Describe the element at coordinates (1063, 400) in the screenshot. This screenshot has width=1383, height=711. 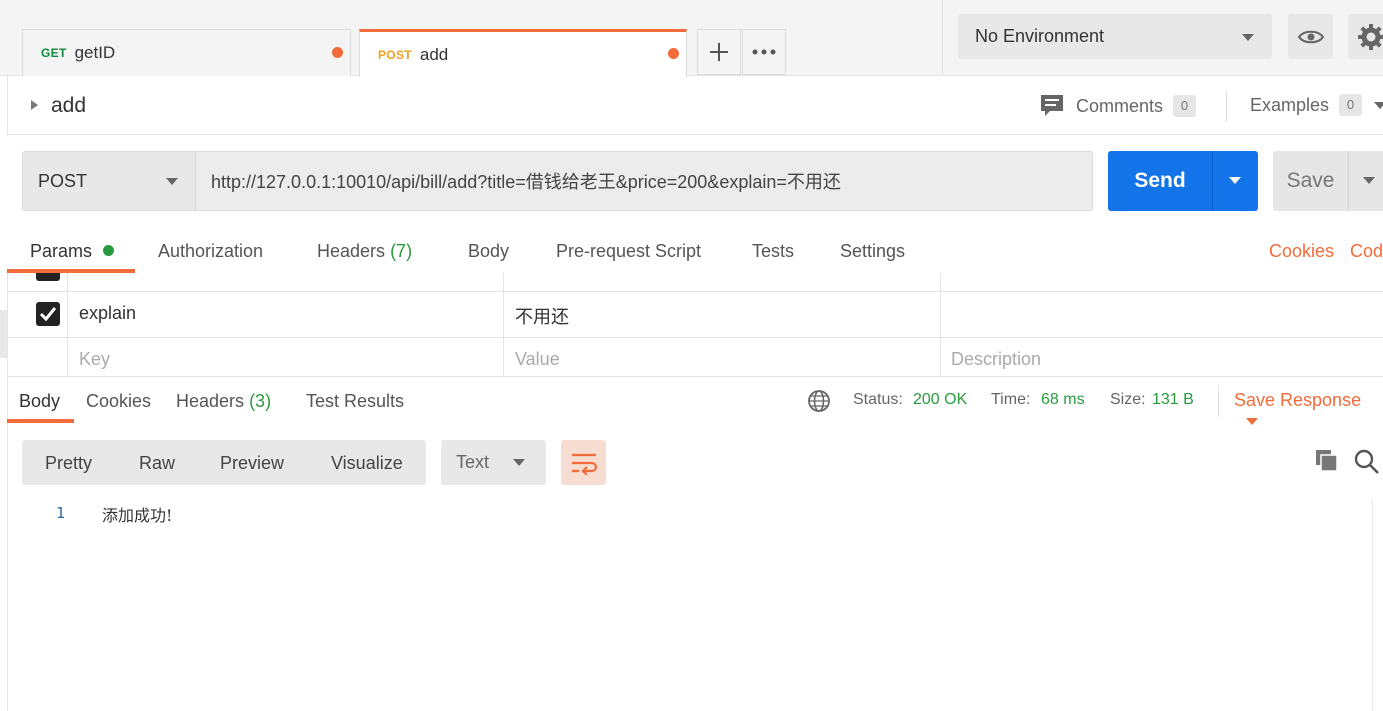
I see `time-value: 68 ms` at that location.